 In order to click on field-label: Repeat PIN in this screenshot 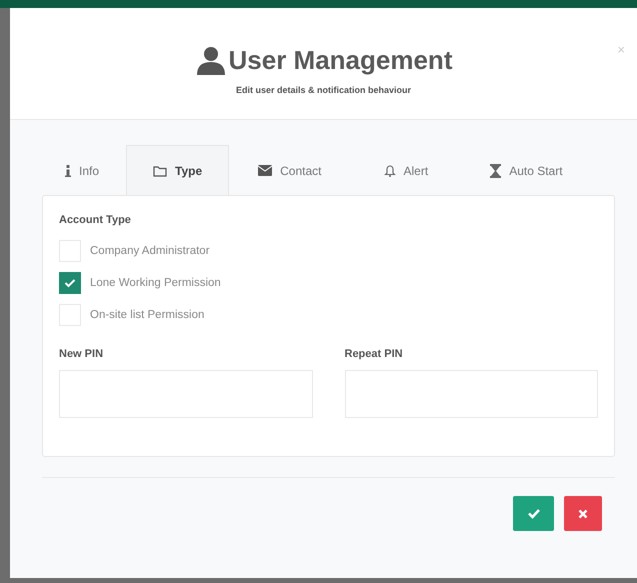, I will do `click(374, 354)`.